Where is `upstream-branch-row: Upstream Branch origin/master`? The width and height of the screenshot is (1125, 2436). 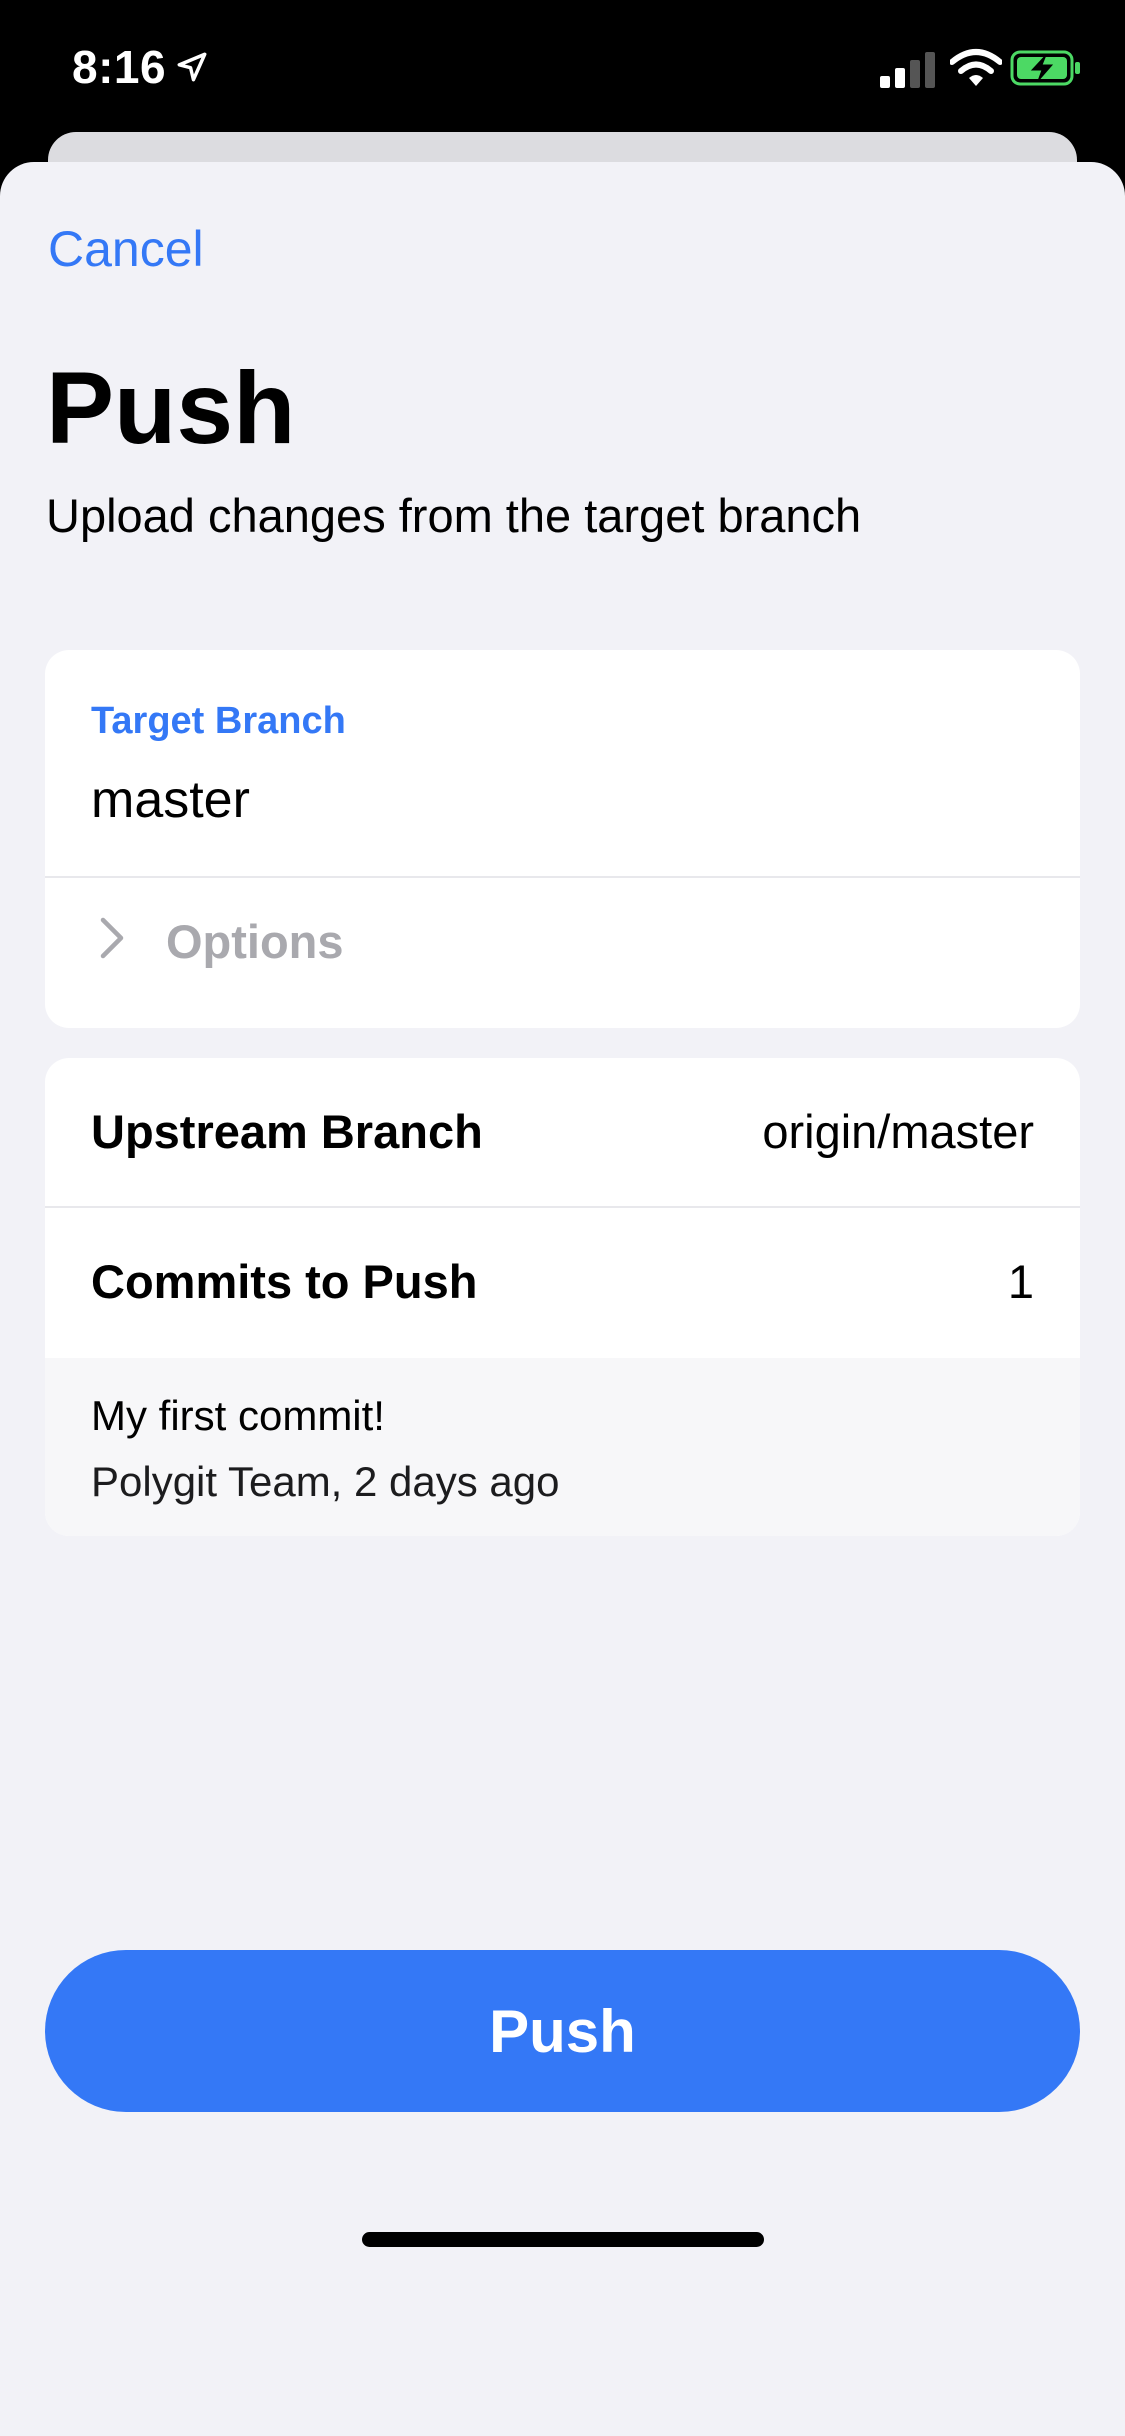
upstream-branch-row: Upstream Branch origin/master is located at coordinates (562, 1132).